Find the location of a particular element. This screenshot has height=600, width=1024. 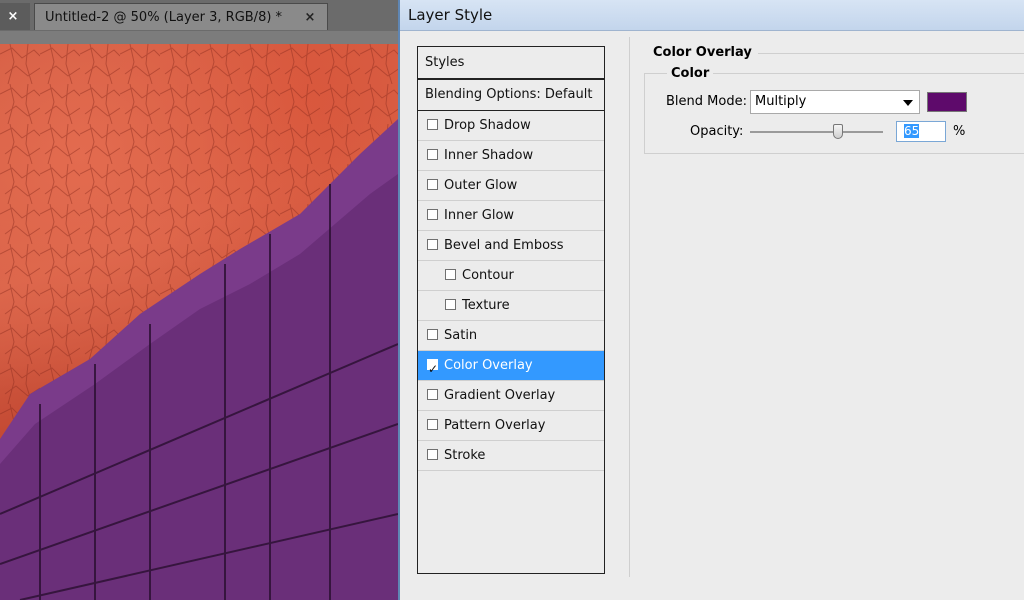

opacity-input: 65 is located at coordinates (921, 131).